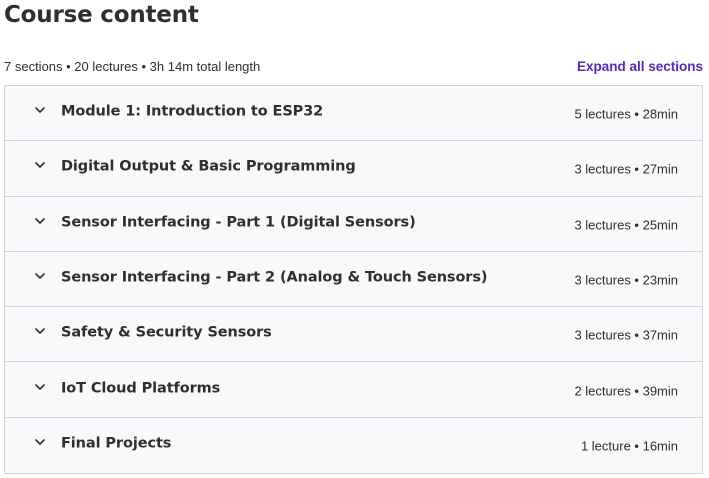 This screenshot has width=709, height=478. I want to click on section-title: Module 1: Introduction to ESP32, so click(192, 111).